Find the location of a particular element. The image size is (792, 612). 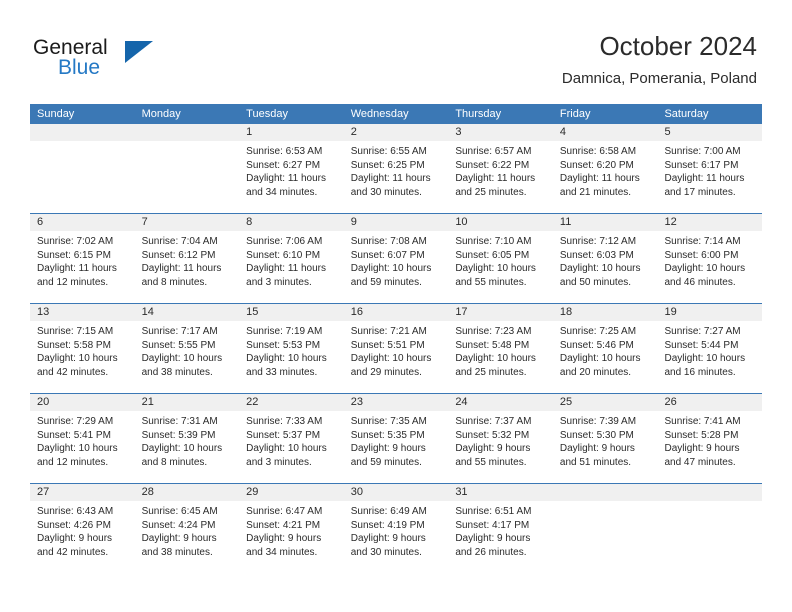

day-sunrise-text: Sunrise: 6:51 AM is located at coordinates (493, 511).